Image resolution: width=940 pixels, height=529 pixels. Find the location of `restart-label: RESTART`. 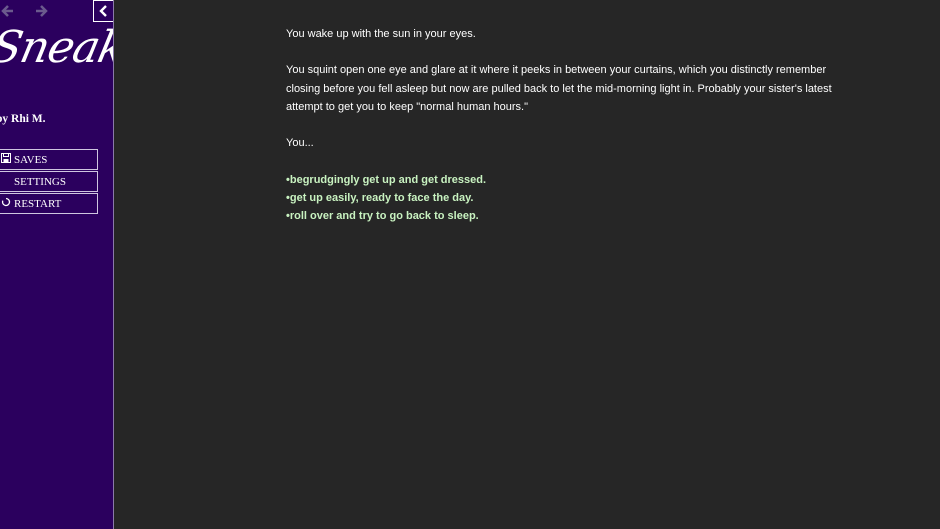

restart-label: RESTART is located at coordinates (38, 203).